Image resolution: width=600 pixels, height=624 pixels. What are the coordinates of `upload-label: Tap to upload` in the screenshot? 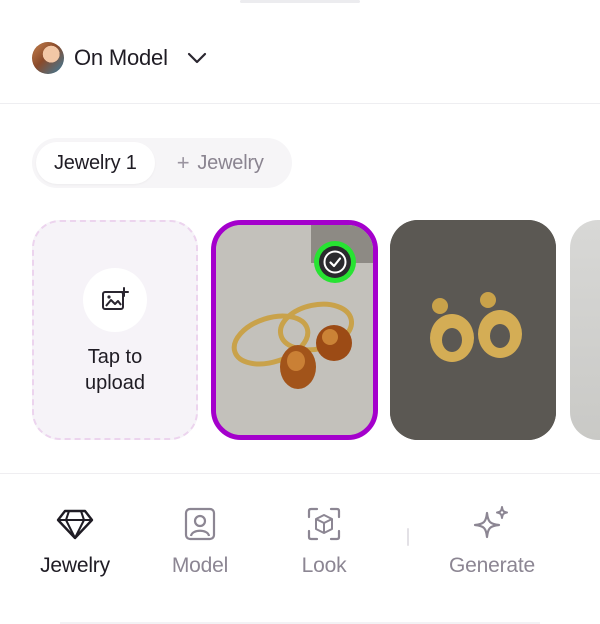 It's located at (115, 370).